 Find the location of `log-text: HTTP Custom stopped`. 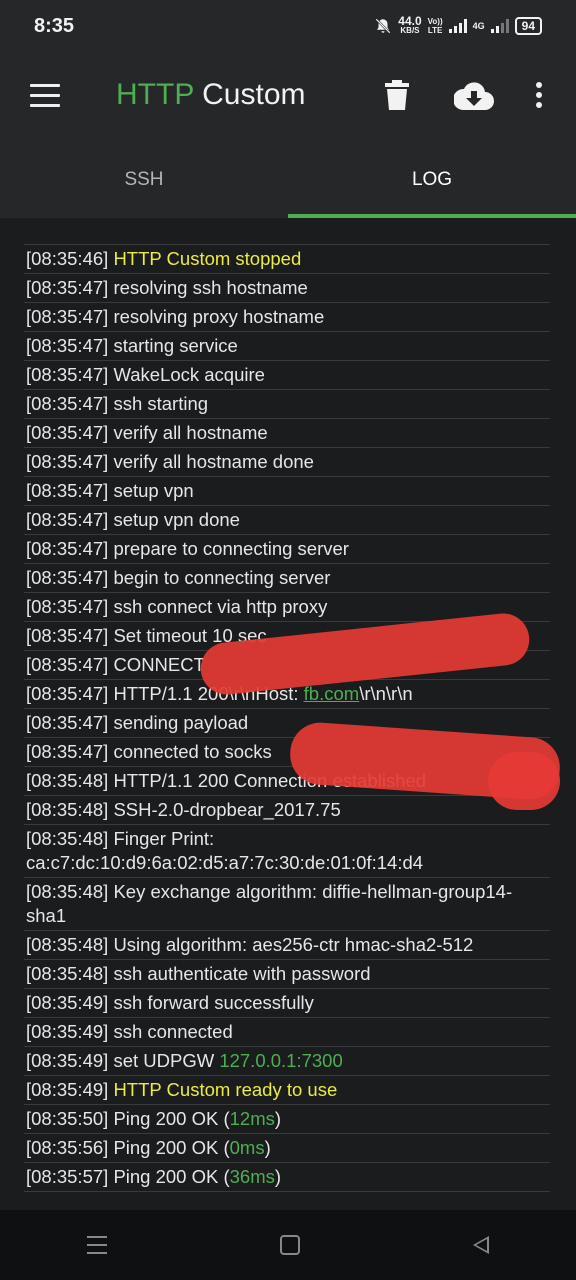

log-text: HTTP Custom stopped is located at coordinates (207, 258).